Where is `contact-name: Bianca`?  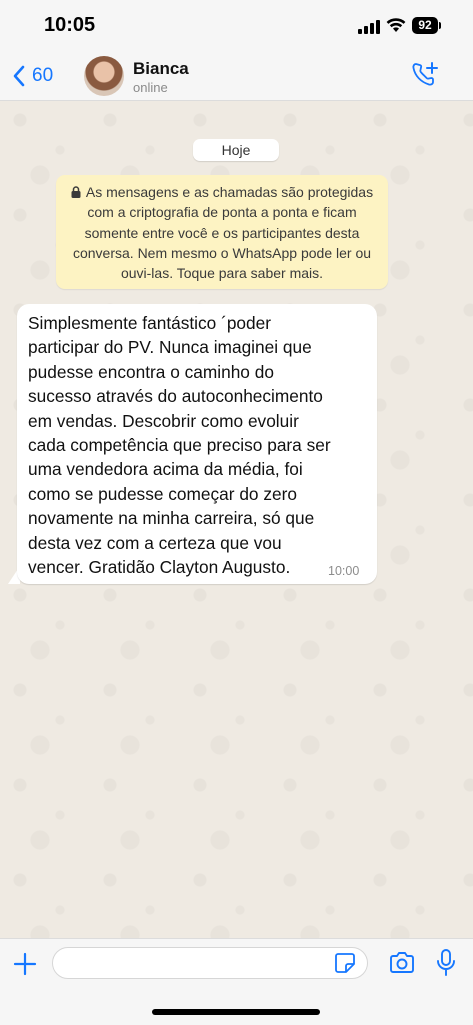
contact-name: Bianca is located at coordinates (161, 69).